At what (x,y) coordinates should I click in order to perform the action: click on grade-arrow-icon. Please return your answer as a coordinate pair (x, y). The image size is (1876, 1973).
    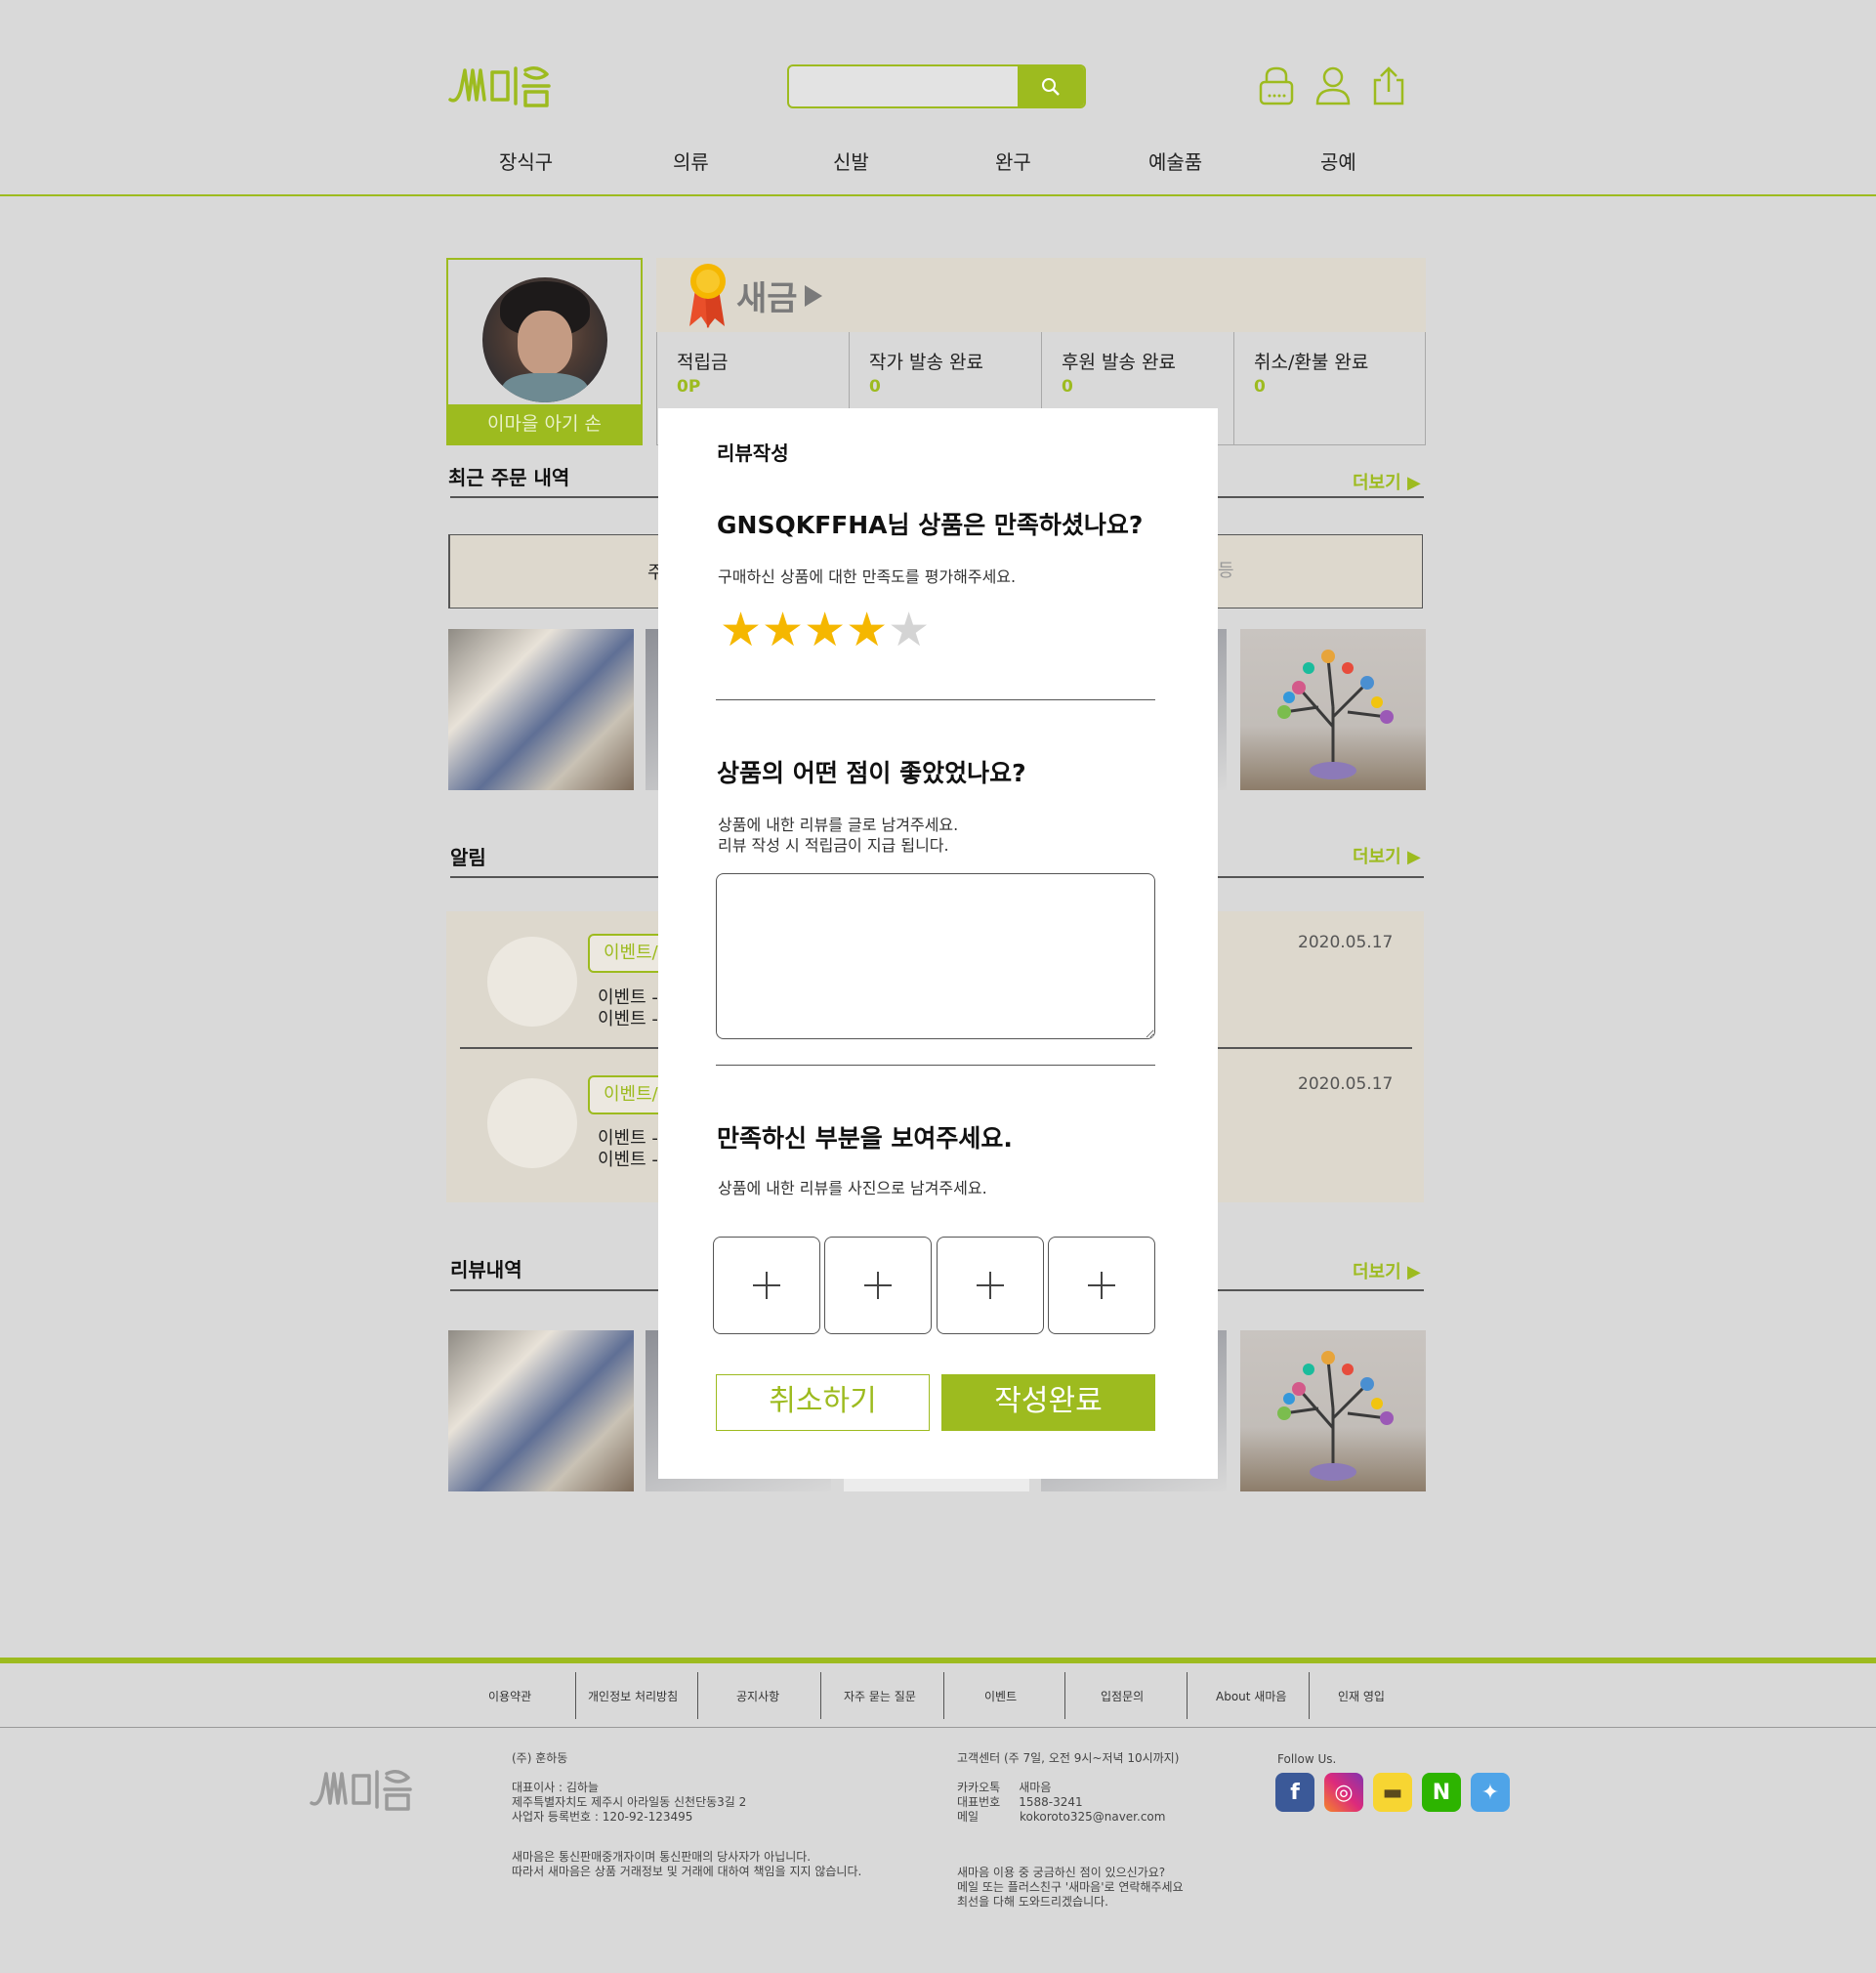
    Looking at the image, I should click on (814, 296).